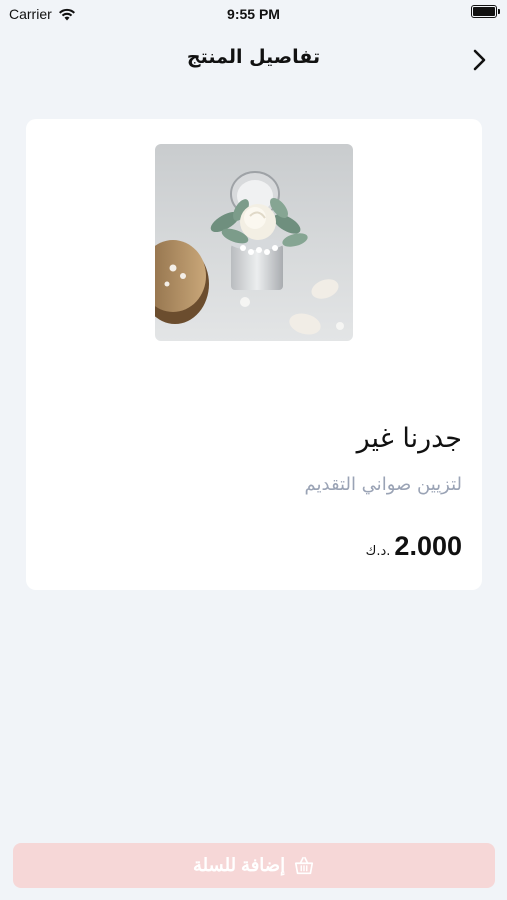 The image size is (507, 900). I want to click on product-photo, so click(254, 242).